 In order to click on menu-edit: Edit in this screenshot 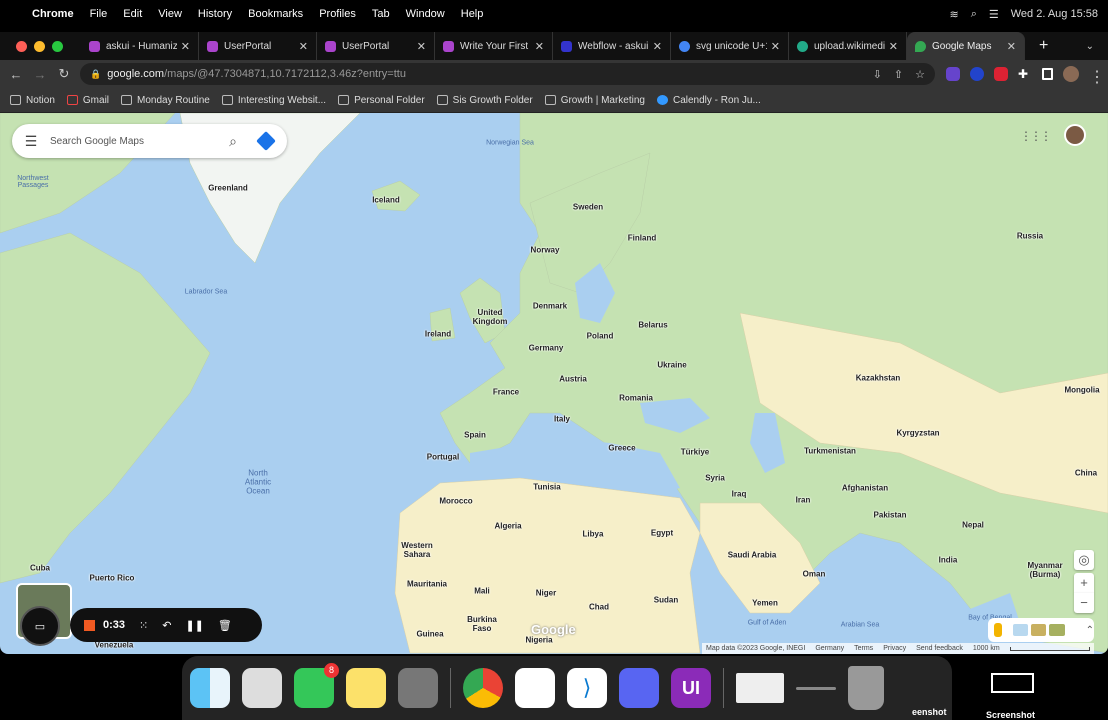, I will do `click(132, 14)`.